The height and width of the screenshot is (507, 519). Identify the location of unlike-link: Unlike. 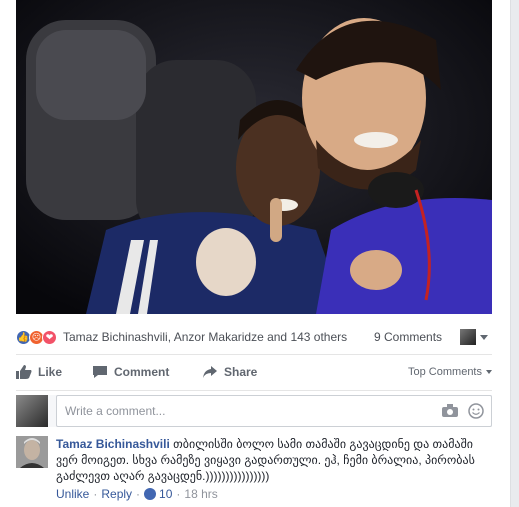
(72, 494).